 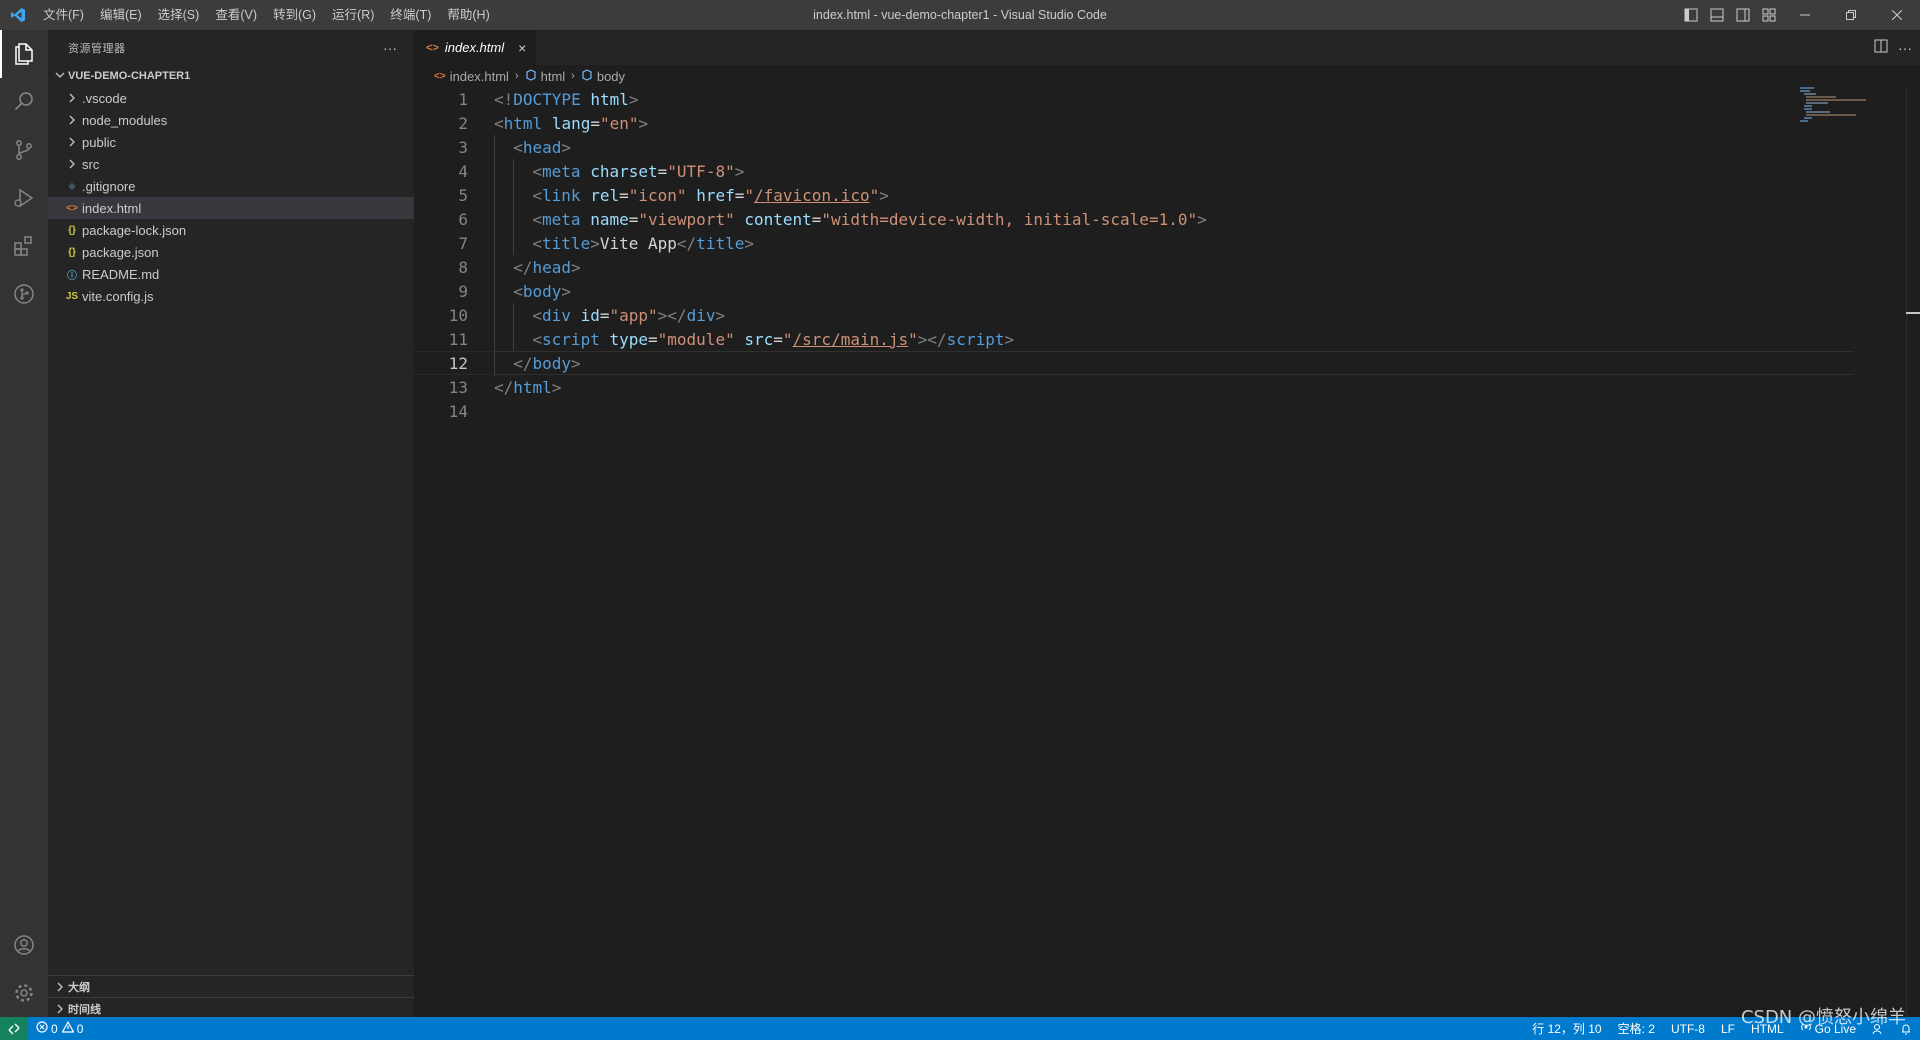 I want to click on tree-item: {} package.json, so click(x=231, y=252).